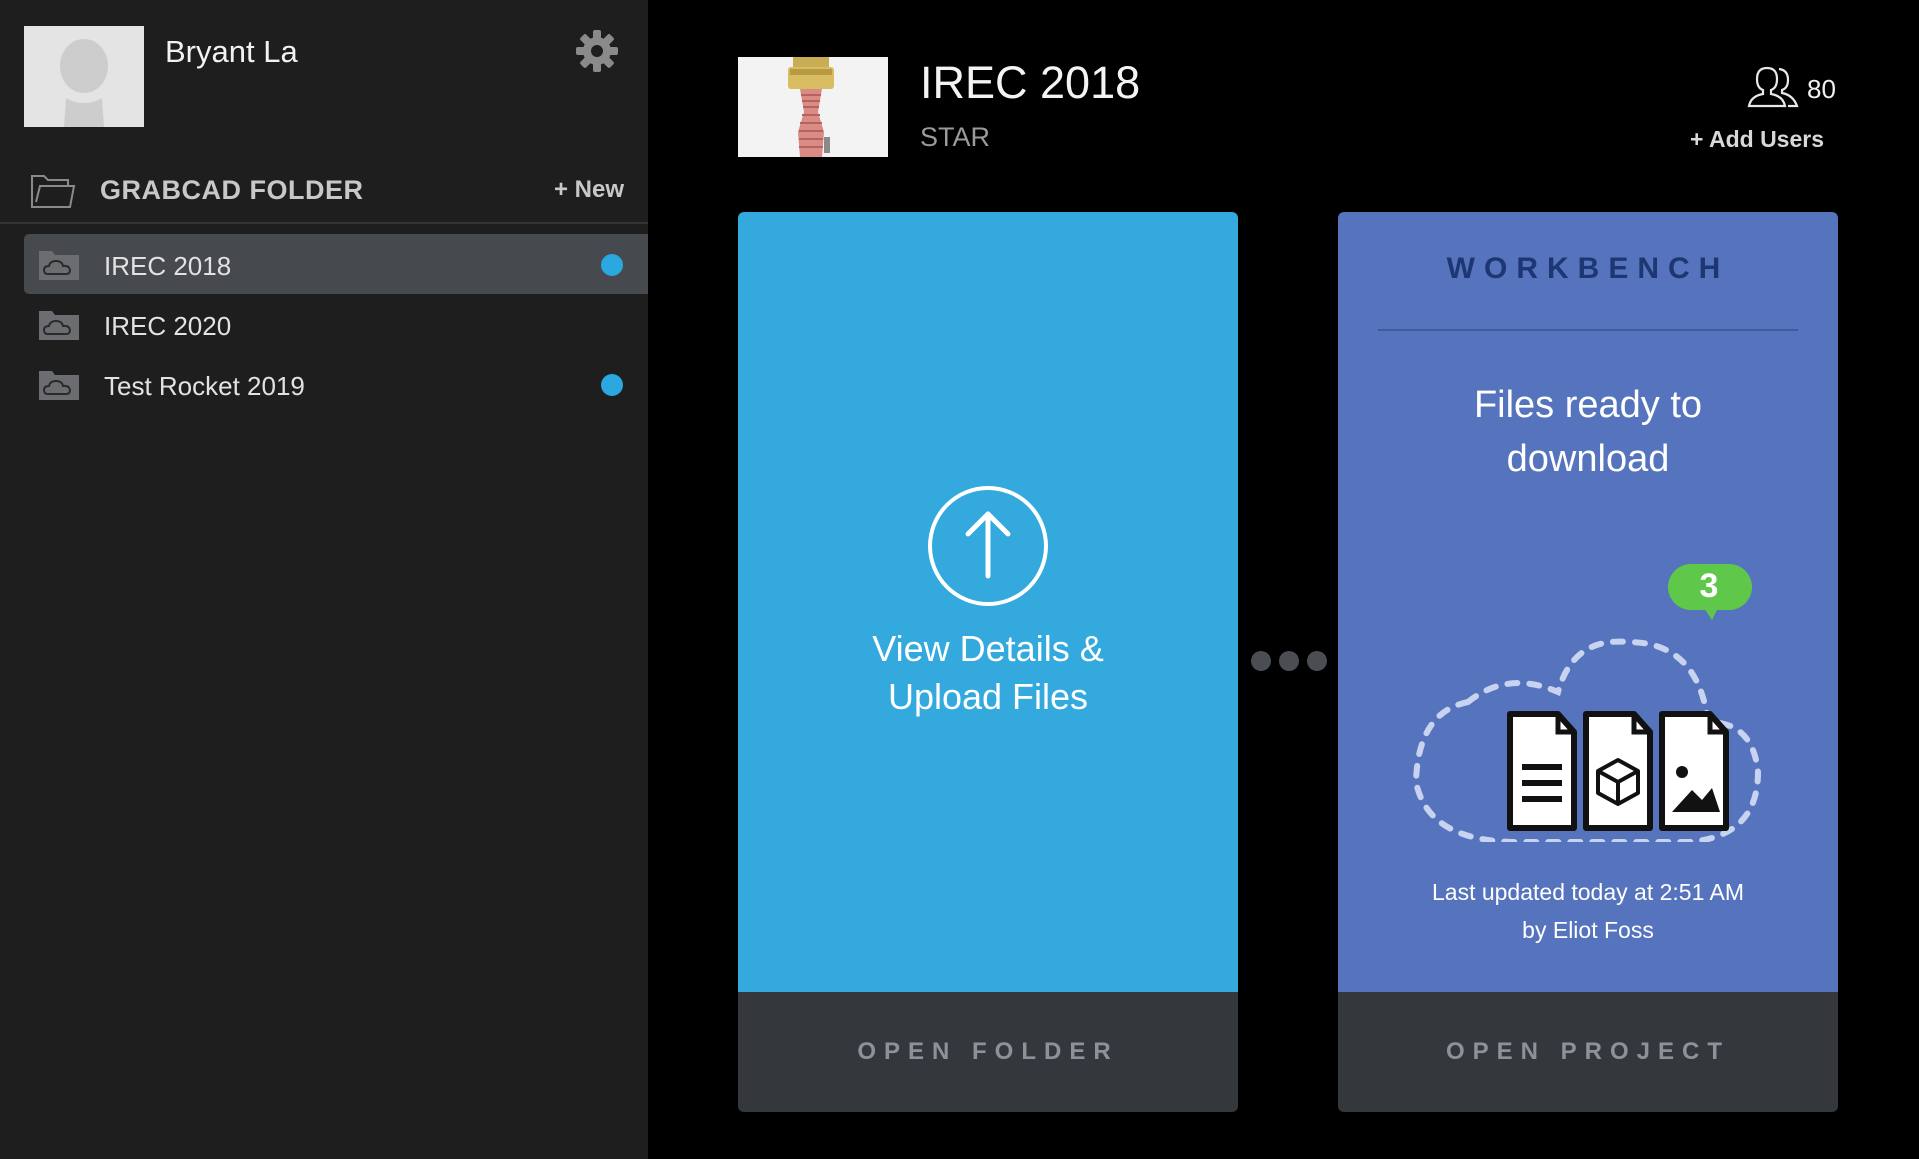 Image resolution: width=1919 pixels, height=1159 pixels. I want to click on folder-card-line1: View Details &, so click(988, 648).